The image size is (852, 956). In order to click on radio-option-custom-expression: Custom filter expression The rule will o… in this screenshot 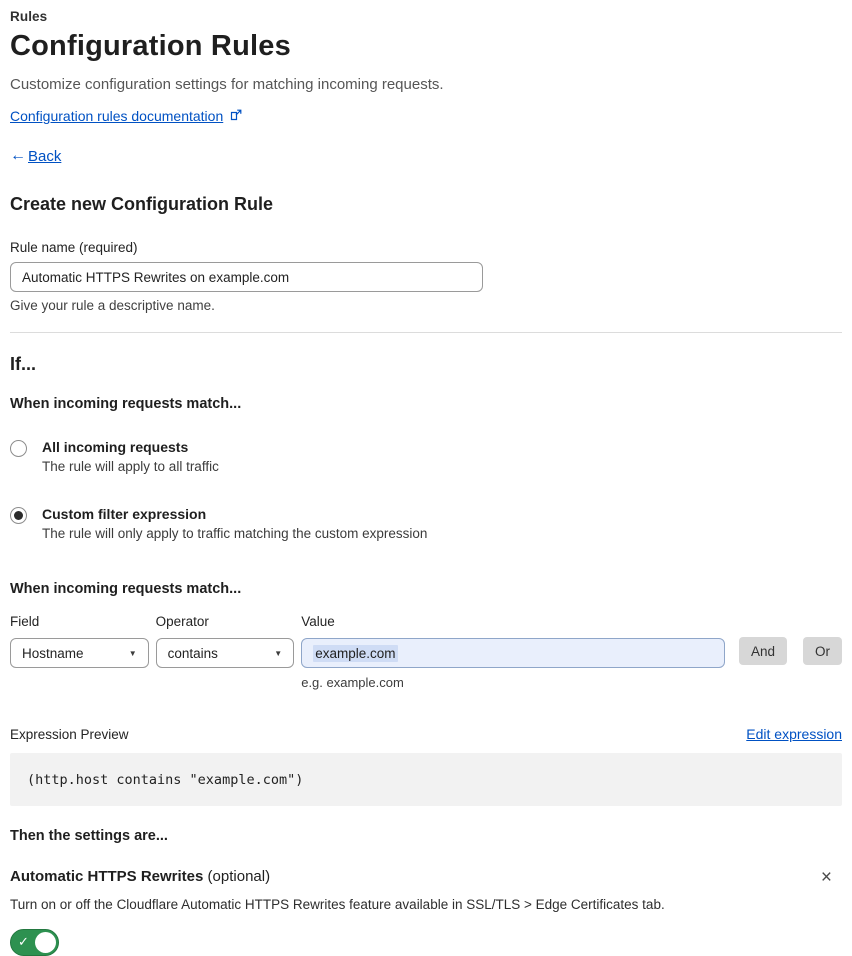, I will do `click(426, 523)`.